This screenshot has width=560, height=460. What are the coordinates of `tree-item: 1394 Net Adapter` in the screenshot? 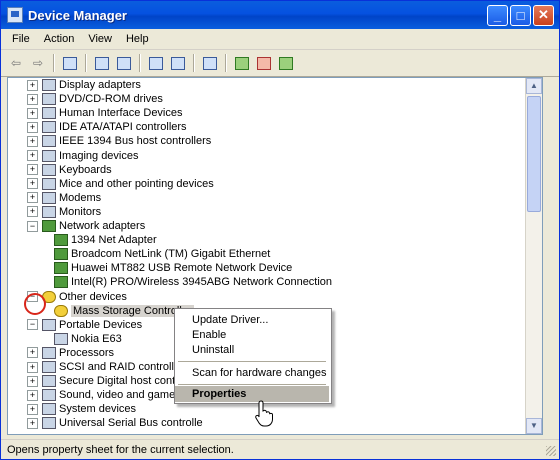 It's located at (105, 240).